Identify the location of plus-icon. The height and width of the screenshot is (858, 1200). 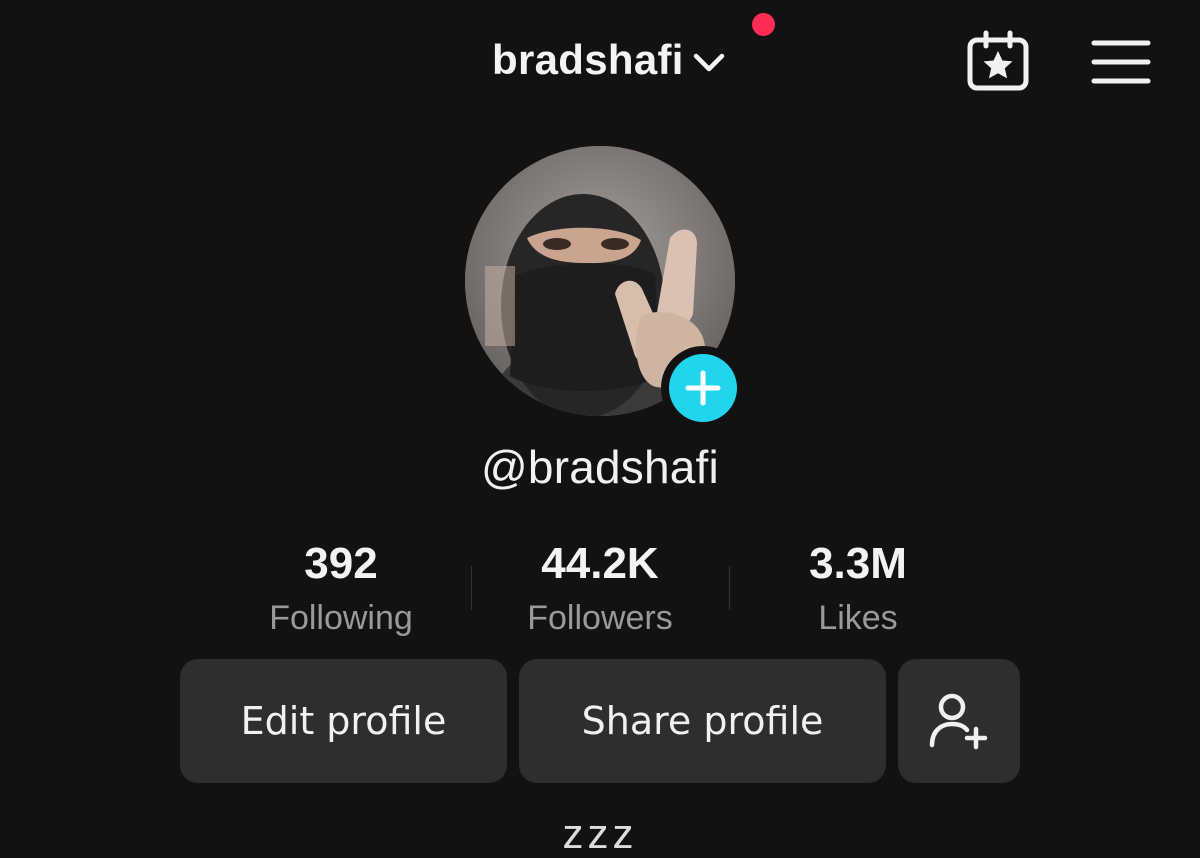
(703, 388).